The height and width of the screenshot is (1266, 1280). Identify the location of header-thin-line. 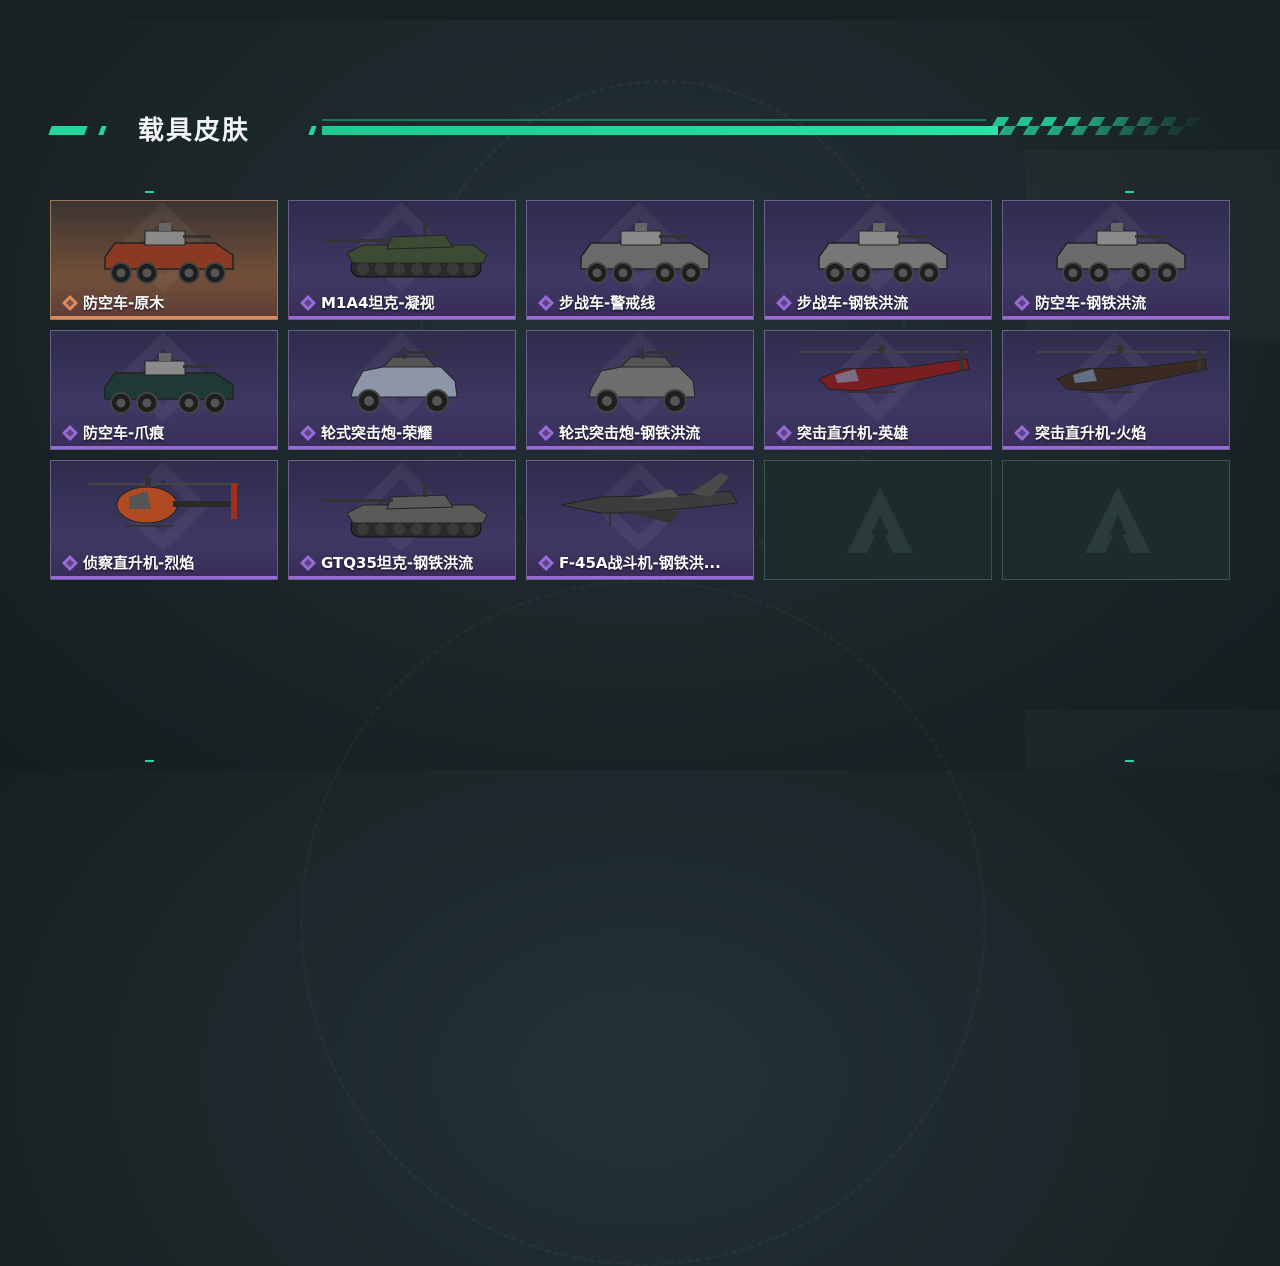
(654, 120).